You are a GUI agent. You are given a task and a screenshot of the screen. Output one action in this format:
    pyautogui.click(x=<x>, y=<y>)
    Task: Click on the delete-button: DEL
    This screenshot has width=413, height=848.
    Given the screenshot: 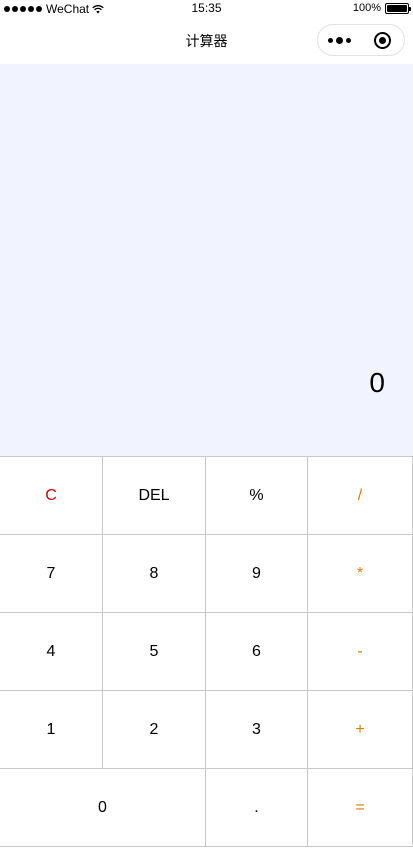 What is the action you would take?
    pyautogui.click(x=154, y=496)
    